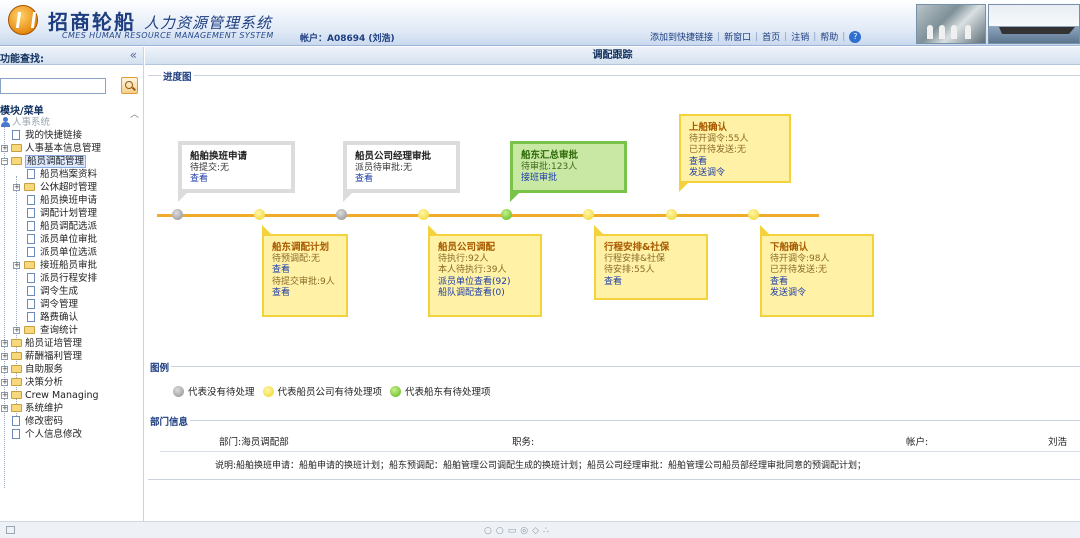 This screenshot has height=538, width=1080. I want to click on card-title: 船东调配计划, so click(301, 247).